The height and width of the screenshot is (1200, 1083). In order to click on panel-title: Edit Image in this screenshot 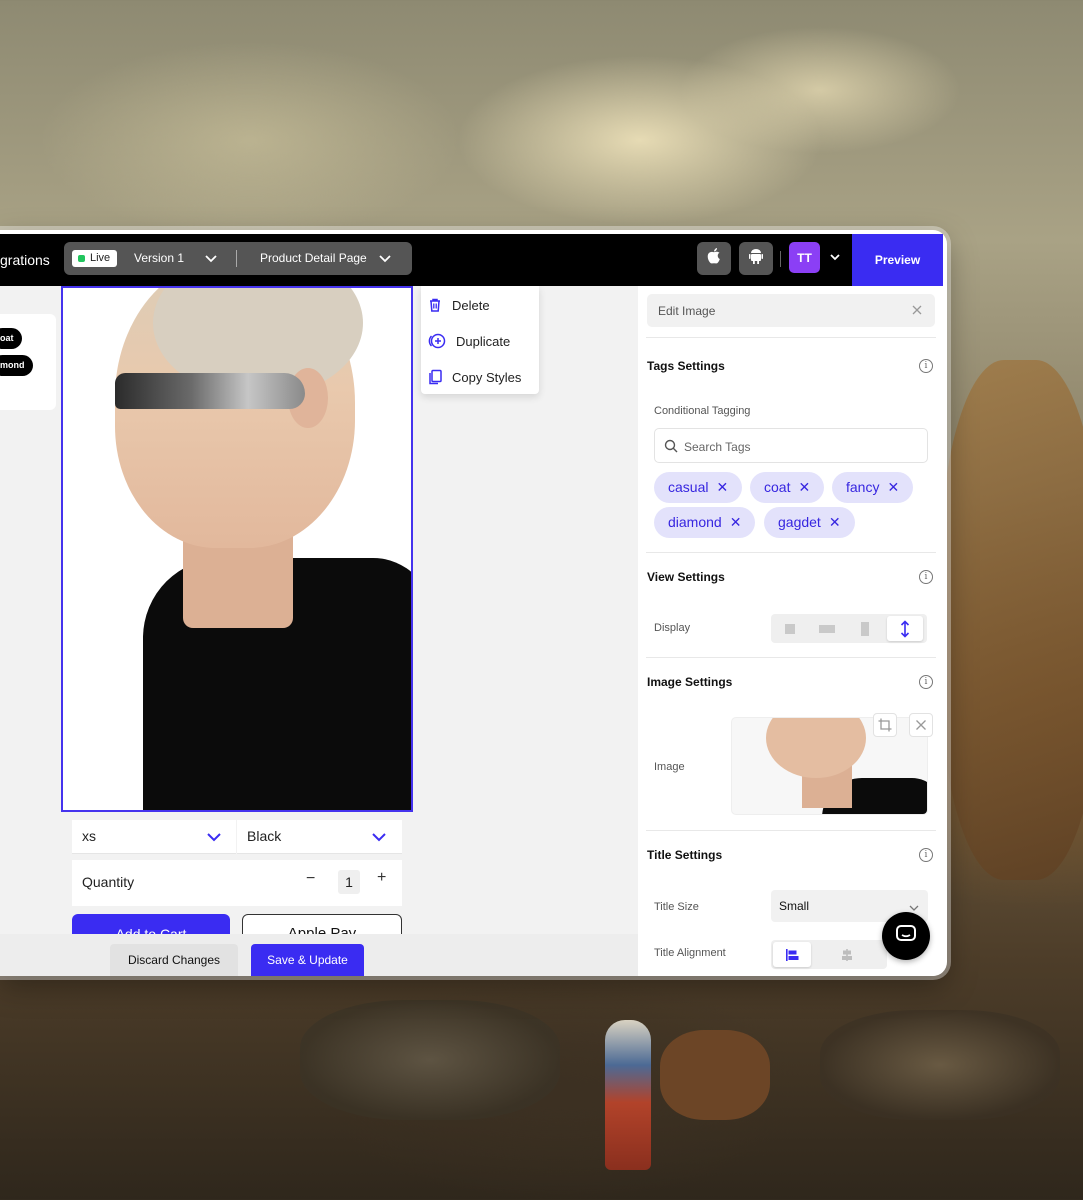, I will do `click(687, 311)`.